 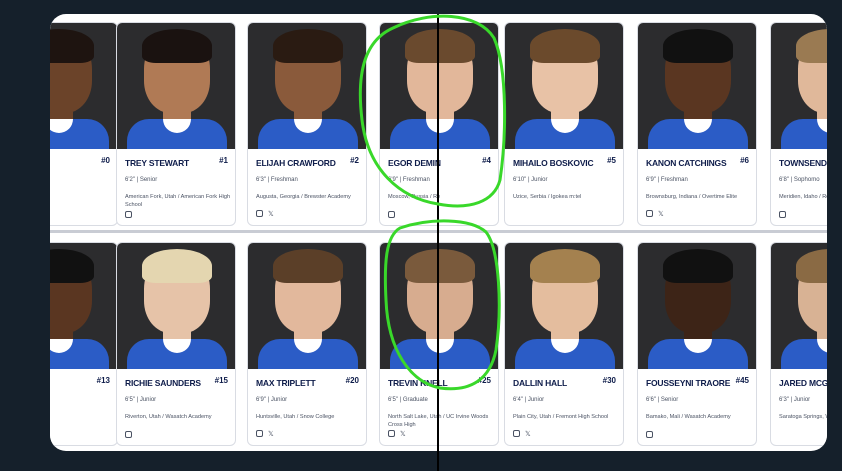 I want to click on green-circle-egor-demin, so click(x=432, y=111).